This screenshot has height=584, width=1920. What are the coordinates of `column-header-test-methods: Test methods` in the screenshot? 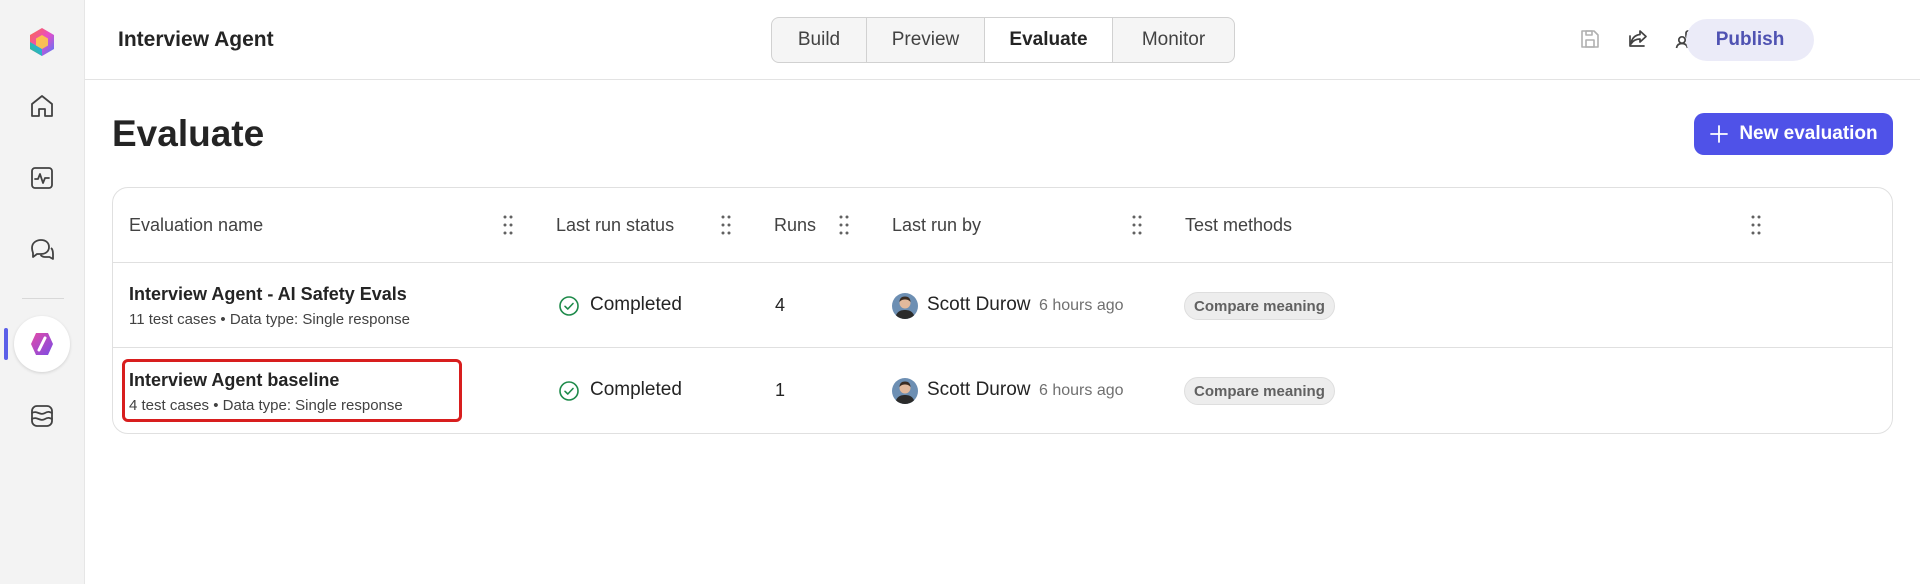 It's located at (1238, 225).